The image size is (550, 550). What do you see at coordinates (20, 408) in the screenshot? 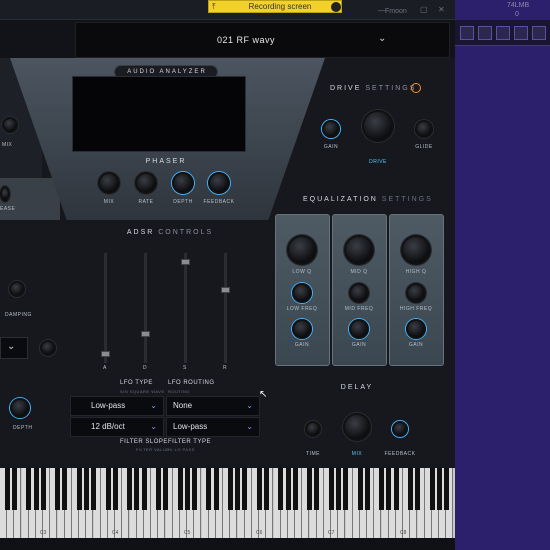
I see `depth-knob-left` at bounding box center [20, 408].